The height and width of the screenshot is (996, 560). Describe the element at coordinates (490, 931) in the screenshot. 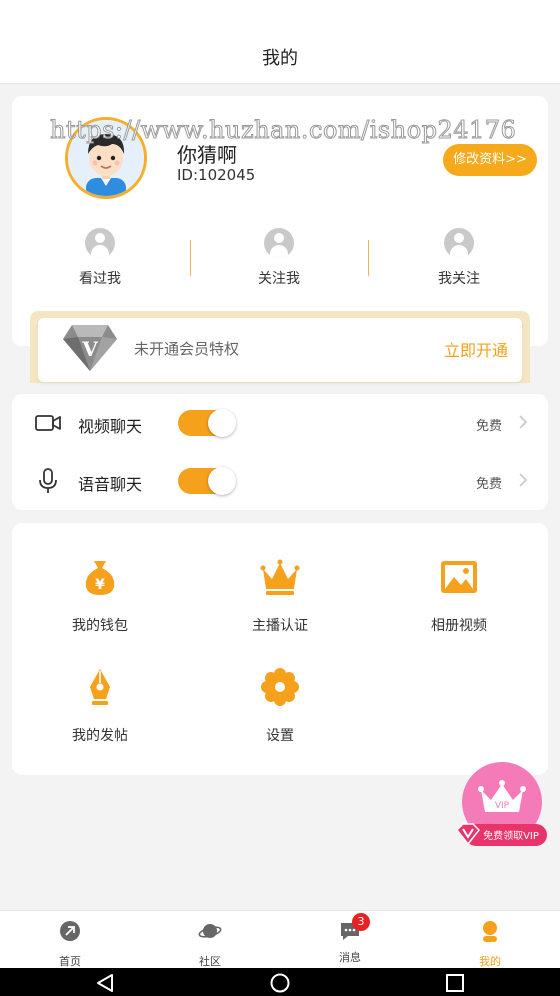

I see `user-icon` at that location.